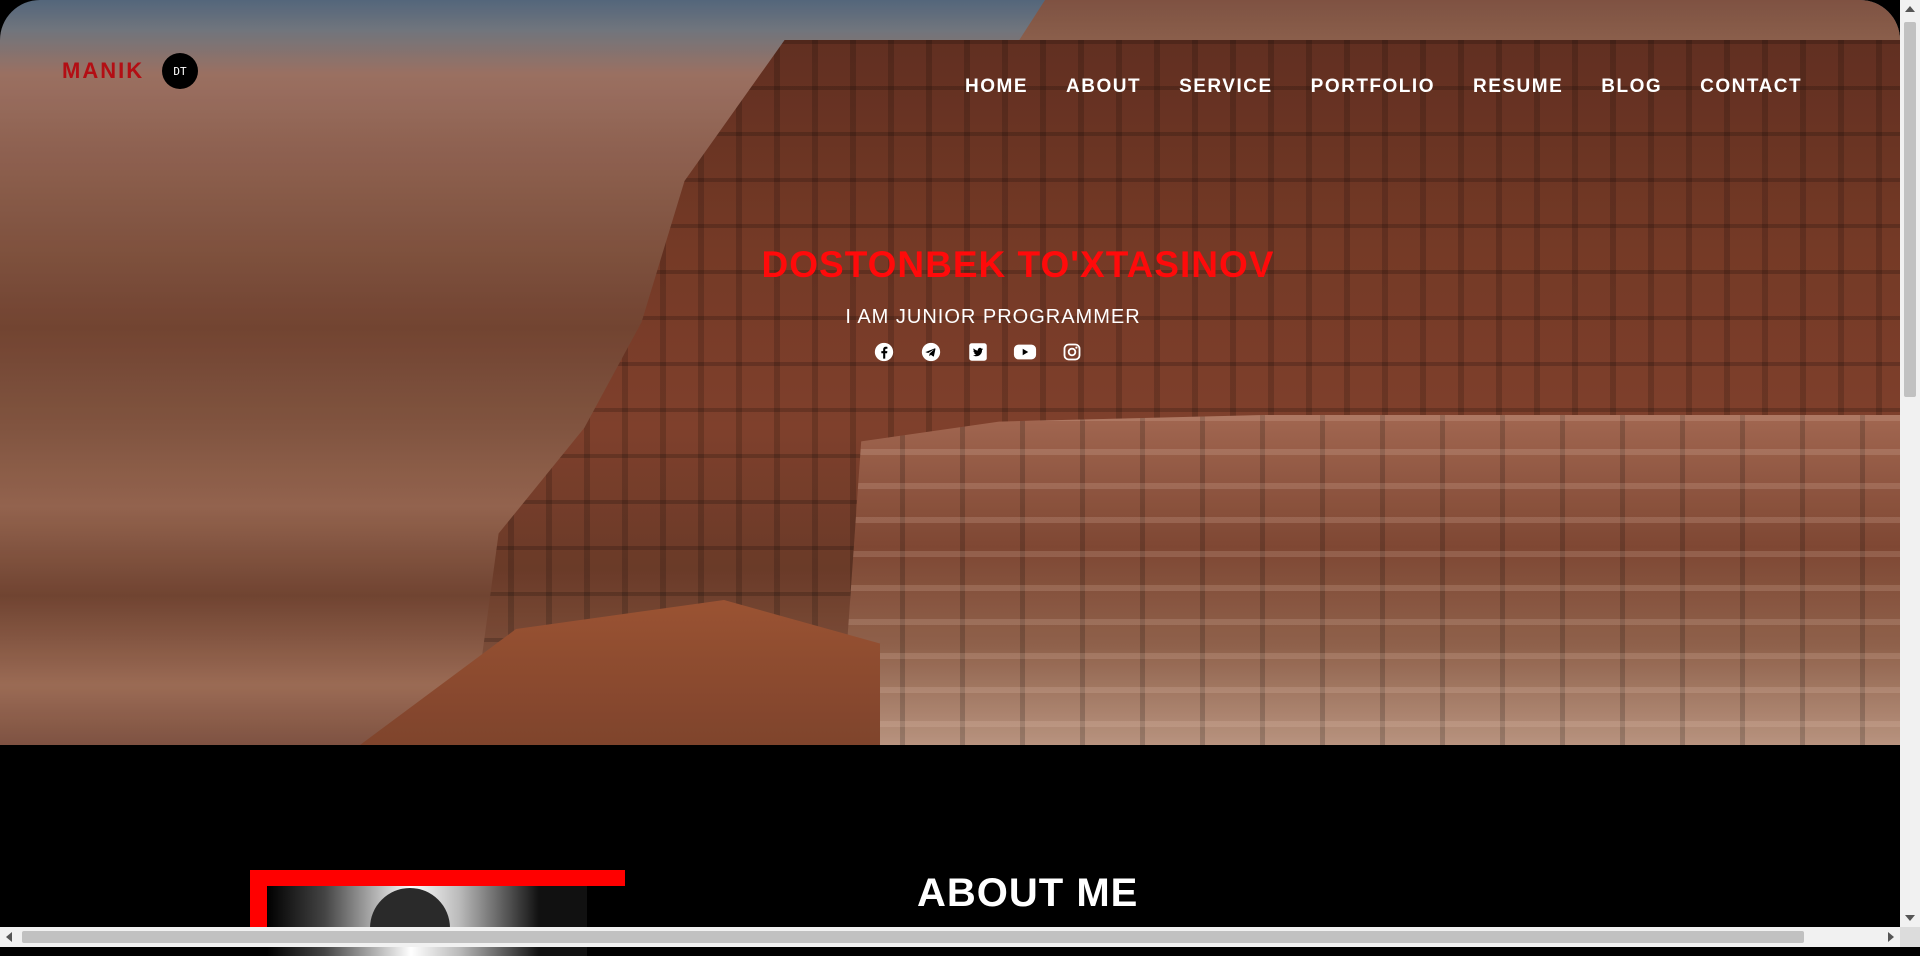 The width and height of the screenshot is (1920, 956). What do you see at coordinates (884, 352) in the screenshot?
I see `facebook-icon` at bounding box center [884, 352].